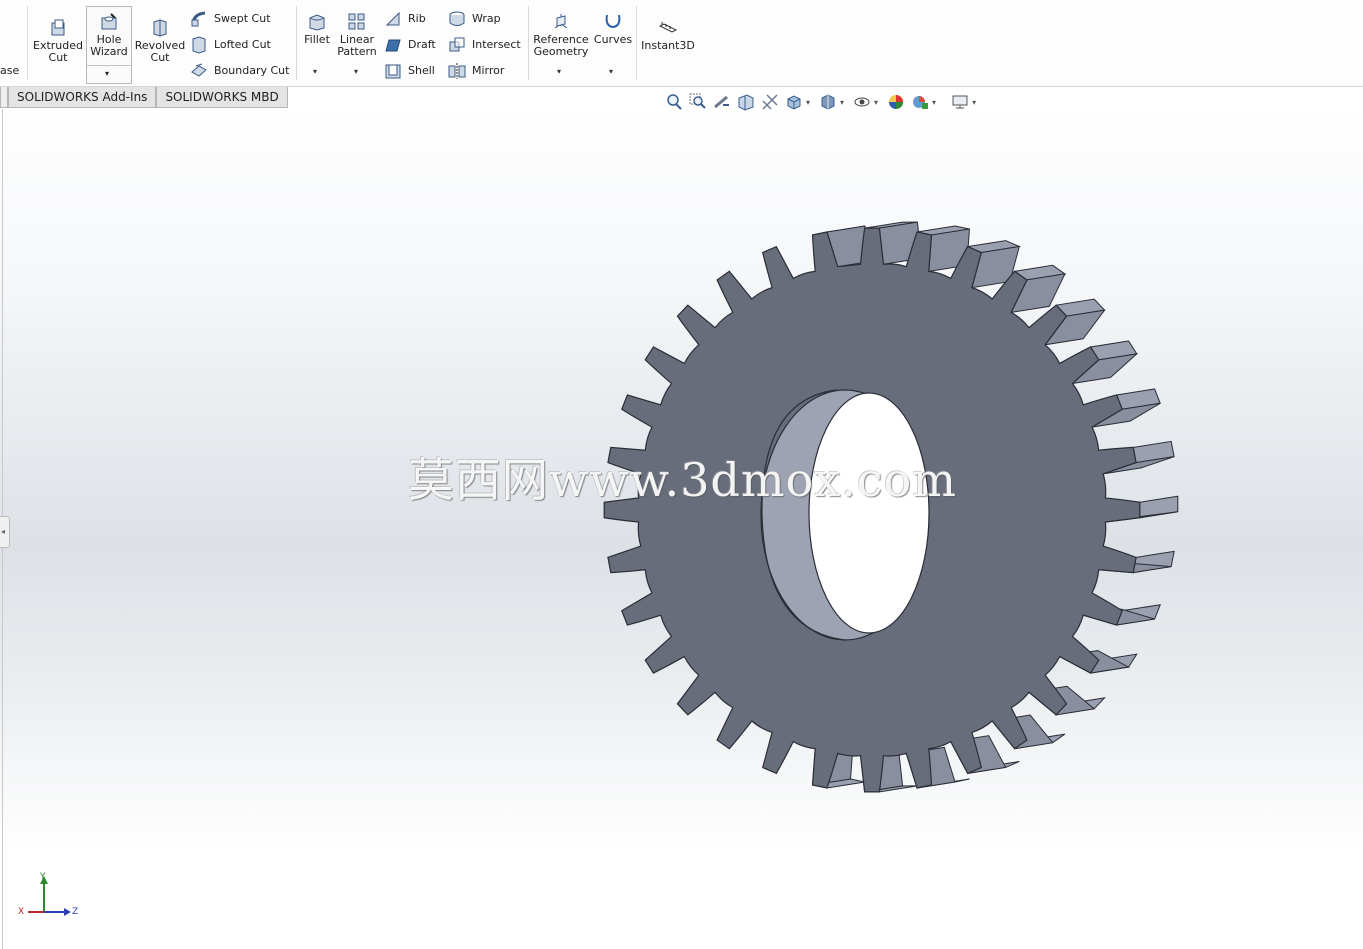 Image resolution: width=1363 pixels, height=949 pixels. What do you see at coordinates (869, 513) in the screenshot?
I see `bore-hole` at bounding box center [869, 513].